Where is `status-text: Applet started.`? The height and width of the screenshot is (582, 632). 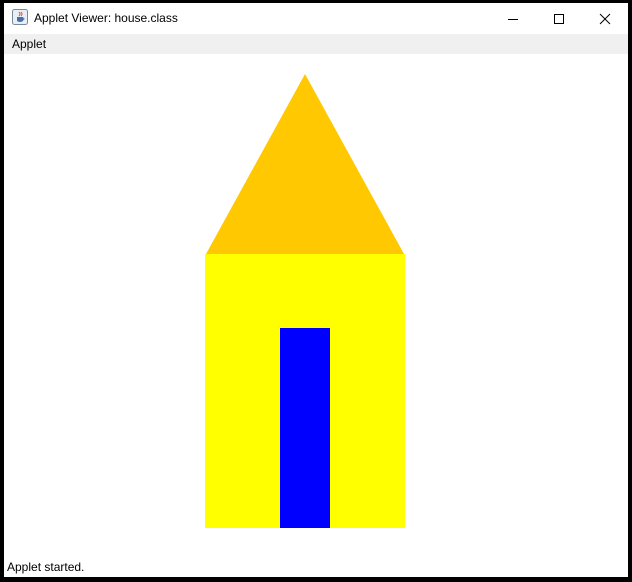 status-text: Applet started. is located at coordinates (46, 567).